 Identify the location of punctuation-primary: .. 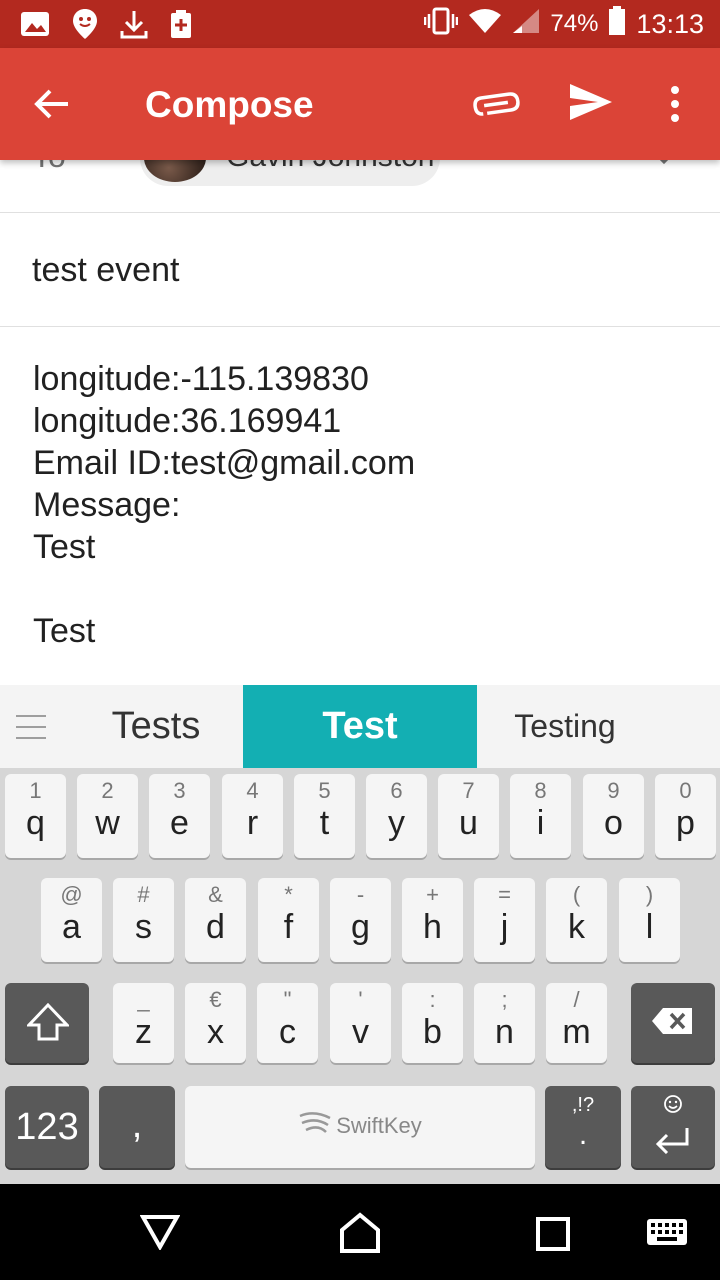
(583, 1134).